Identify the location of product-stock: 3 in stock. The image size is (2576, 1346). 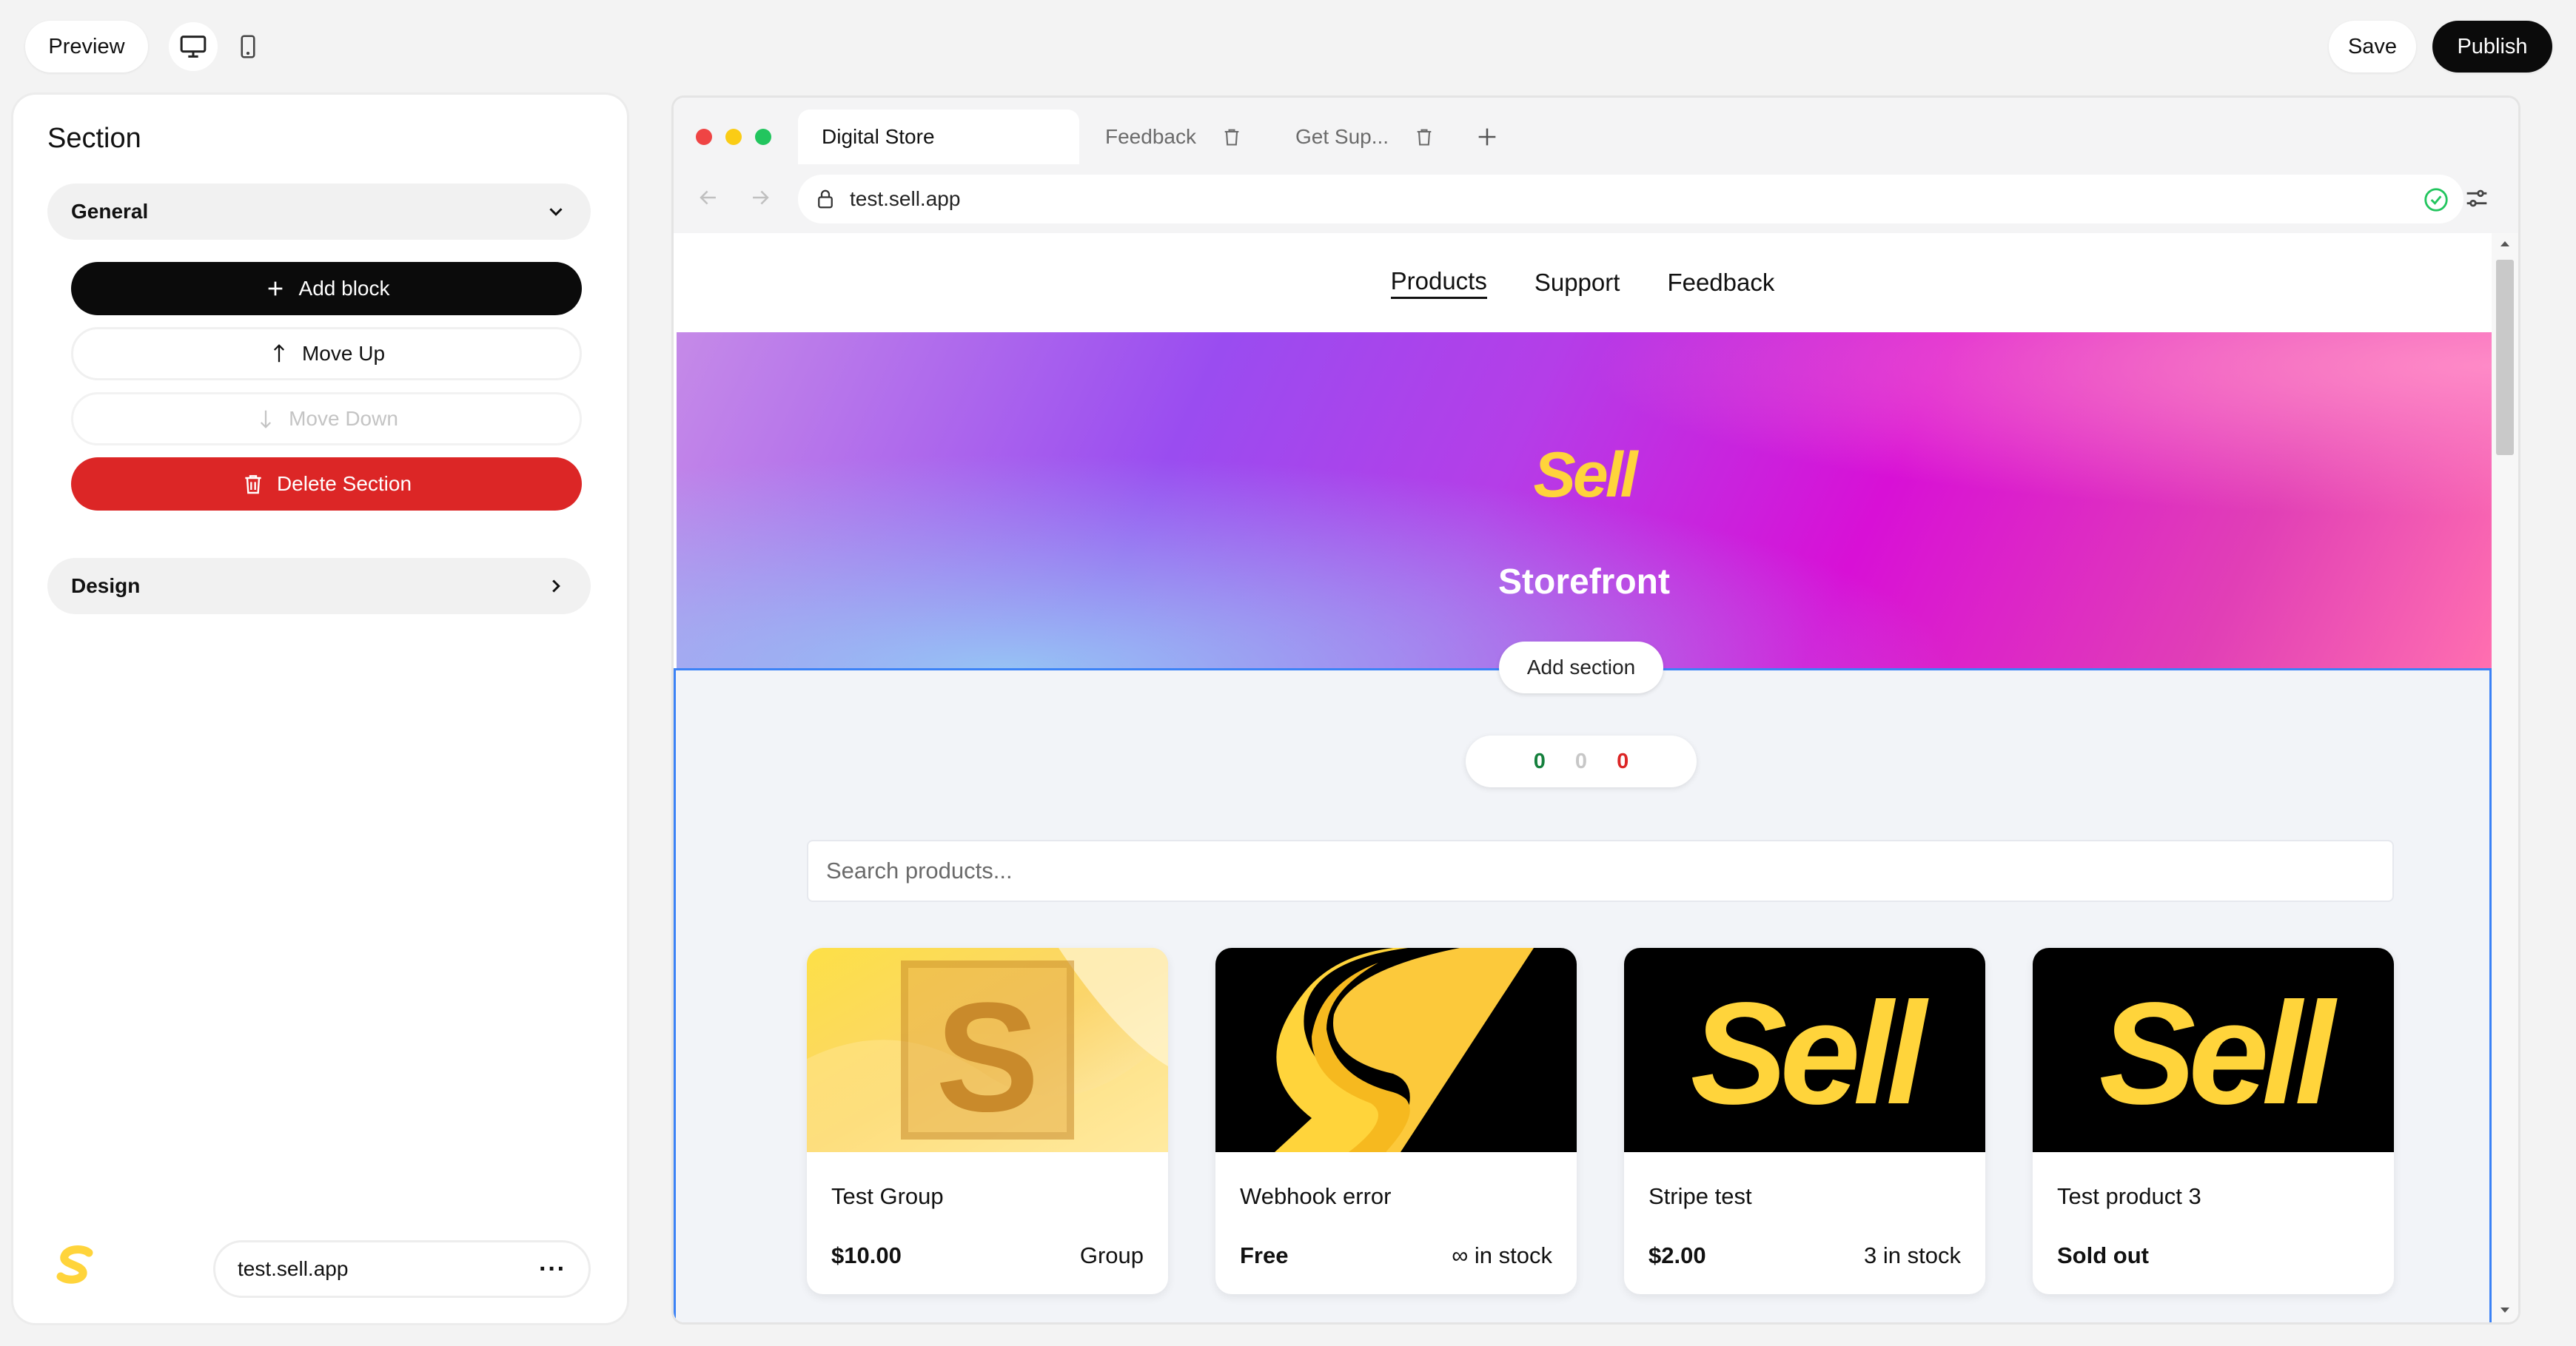
(1912, 1255).